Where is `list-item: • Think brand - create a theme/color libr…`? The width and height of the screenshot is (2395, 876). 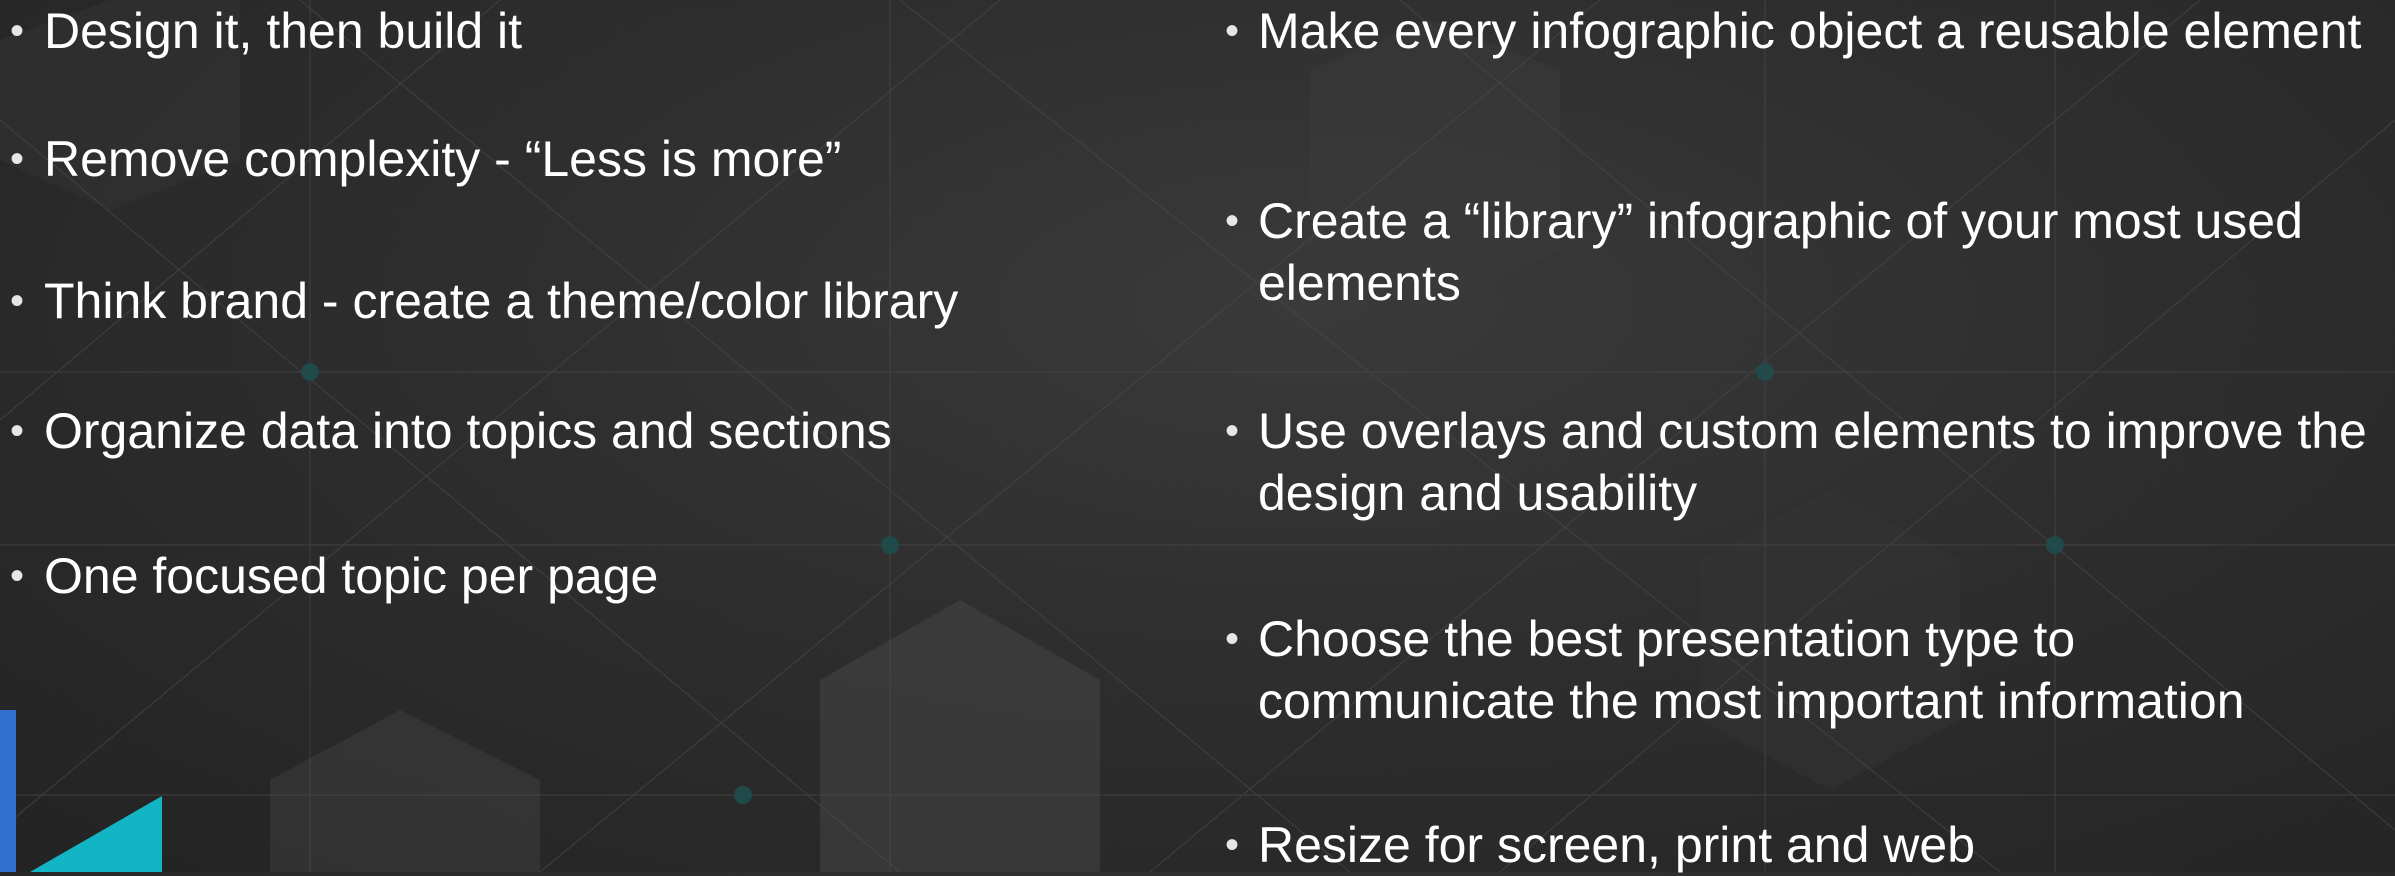
list-item: • Think brand - create a theme/color libr… is located at coordinates (570, 301).